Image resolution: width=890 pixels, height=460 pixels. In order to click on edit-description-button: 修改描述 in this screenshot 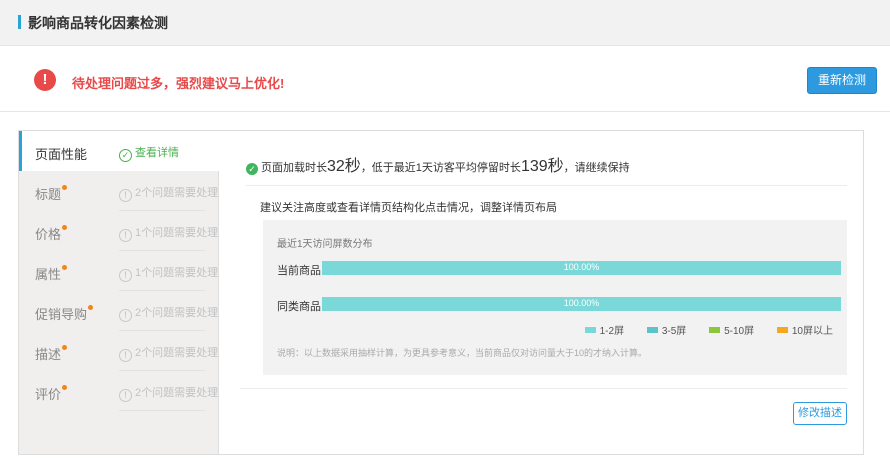, I will do `click(820, 413)`.